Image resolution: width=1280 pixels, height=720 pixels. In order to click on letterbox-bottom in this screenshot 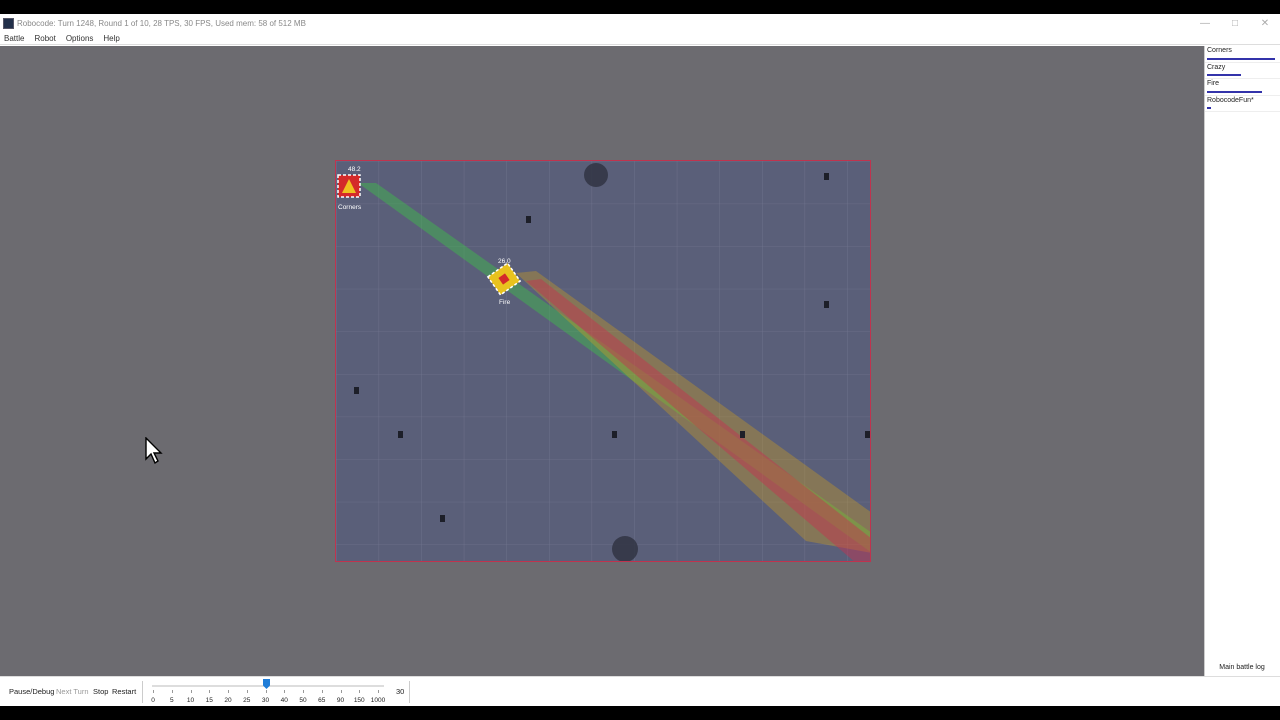, I will do `click(640, 713)`.